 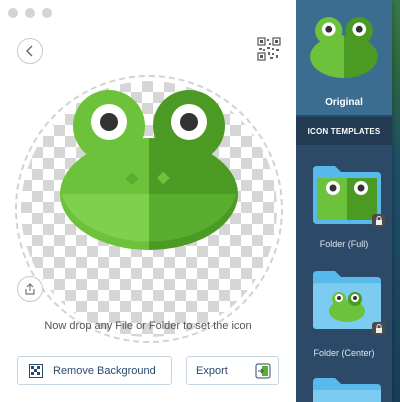 What do you see at coordinates (232, 370) in the screenshot?
I see `export-button: Export` at bounding box center [232, 370].